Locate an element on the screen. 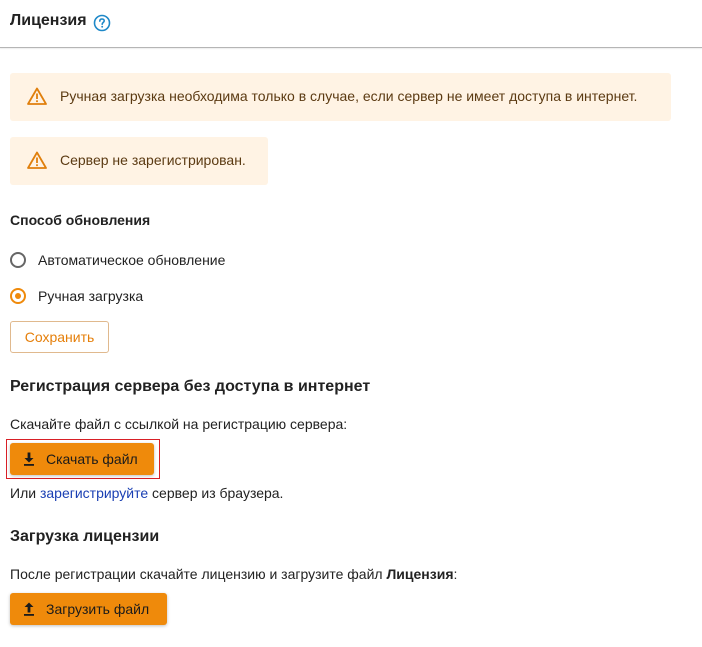 The width and height of the screenshot is (702, 647). alt-suffix: сервер из браузера. is located at coordinates (216, 493).